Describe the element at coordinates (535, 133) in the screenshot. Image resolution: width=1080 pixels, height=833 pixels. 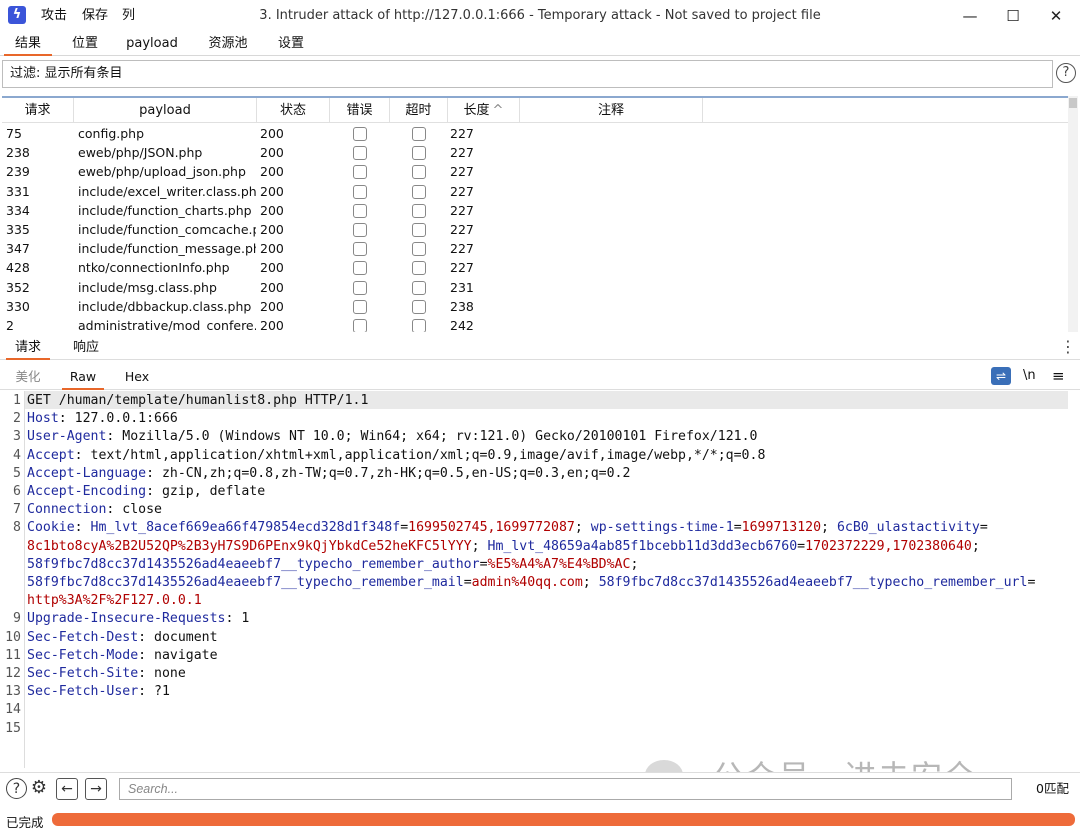
I see `table-row: 75 config.php 200 227` at that location.